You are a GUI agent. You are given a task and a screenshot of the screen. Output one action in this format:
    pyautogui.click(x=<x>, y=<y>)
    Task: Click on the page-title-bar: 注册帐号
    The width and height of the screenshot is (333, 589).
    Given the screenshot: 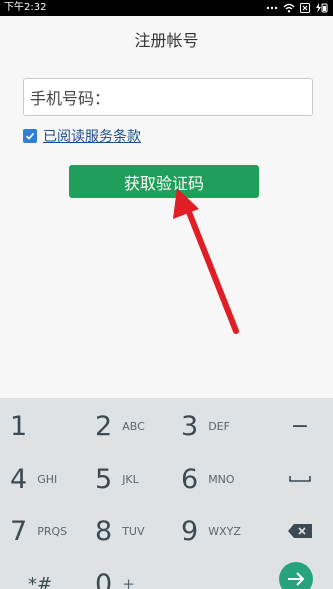 What is the action you would take?
    pyautogui.click(x=166, y=39)
    